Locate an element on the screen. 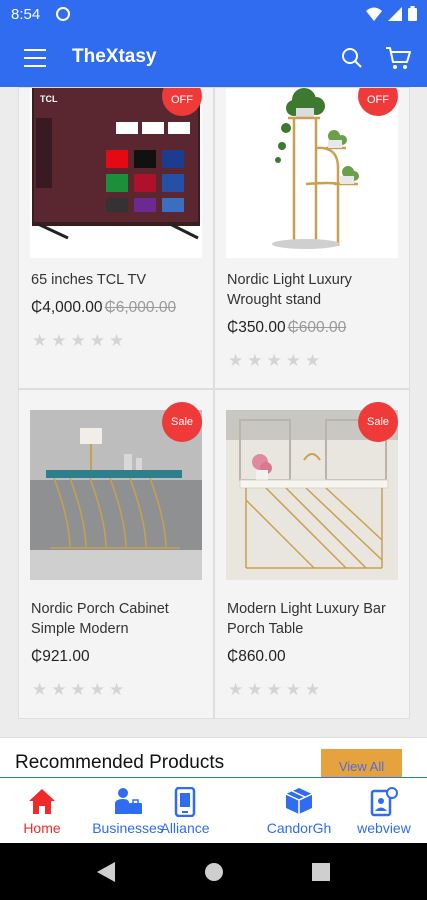 The image size is (427, 900). notification-icon is located at coordinates (63, 14).